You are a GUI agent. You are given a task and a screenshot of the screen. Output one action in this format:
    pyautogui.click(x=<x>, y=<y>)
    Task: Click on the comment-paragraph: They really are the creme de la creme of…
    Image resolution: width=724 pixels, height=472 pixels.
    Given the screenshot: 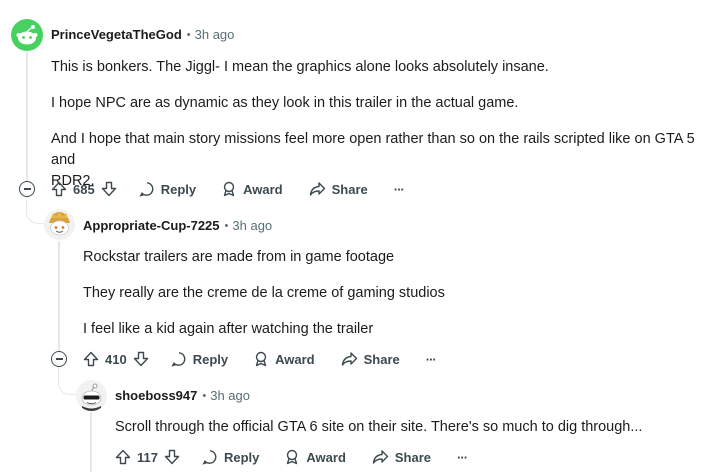 What is the action you would take?
    pyautogui.click(x=264, y=293)
    